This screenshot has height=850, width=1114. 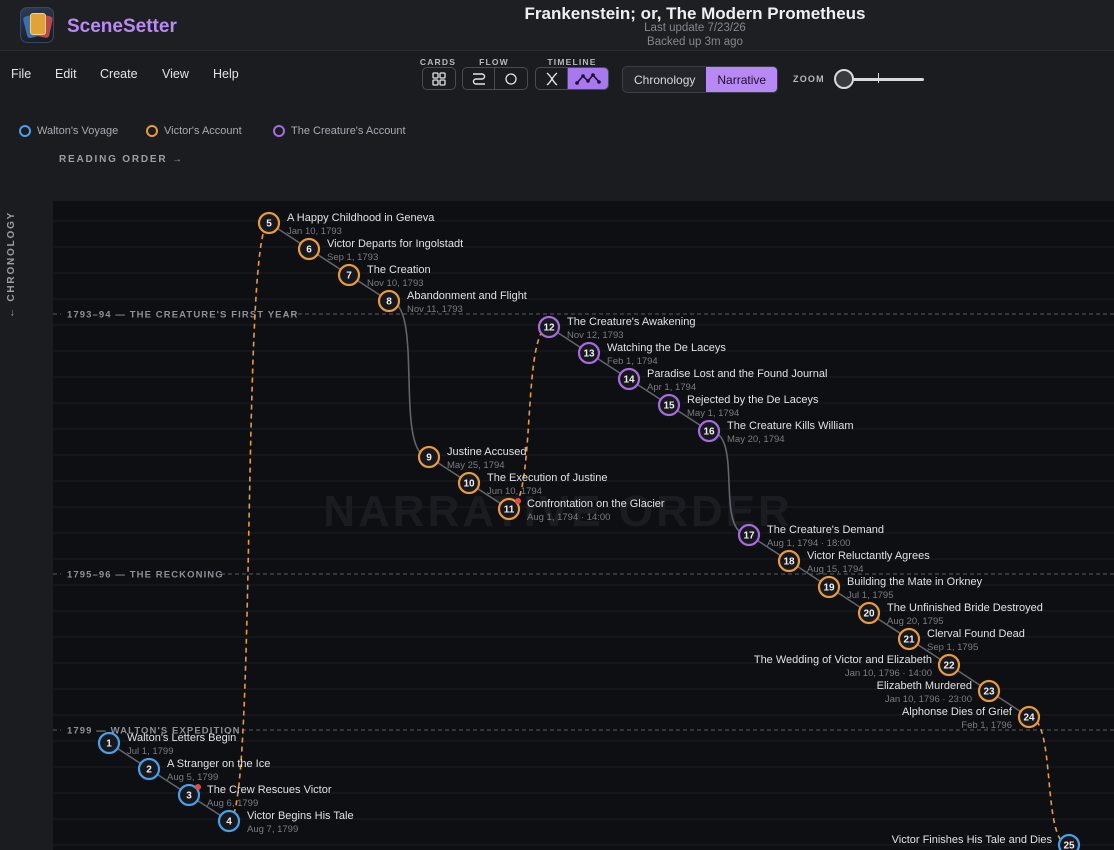 What do you see at coordinates (487, 452) in the screenshot?
I see `scene-title: Justine Accused` at bounding box center [487, 452].